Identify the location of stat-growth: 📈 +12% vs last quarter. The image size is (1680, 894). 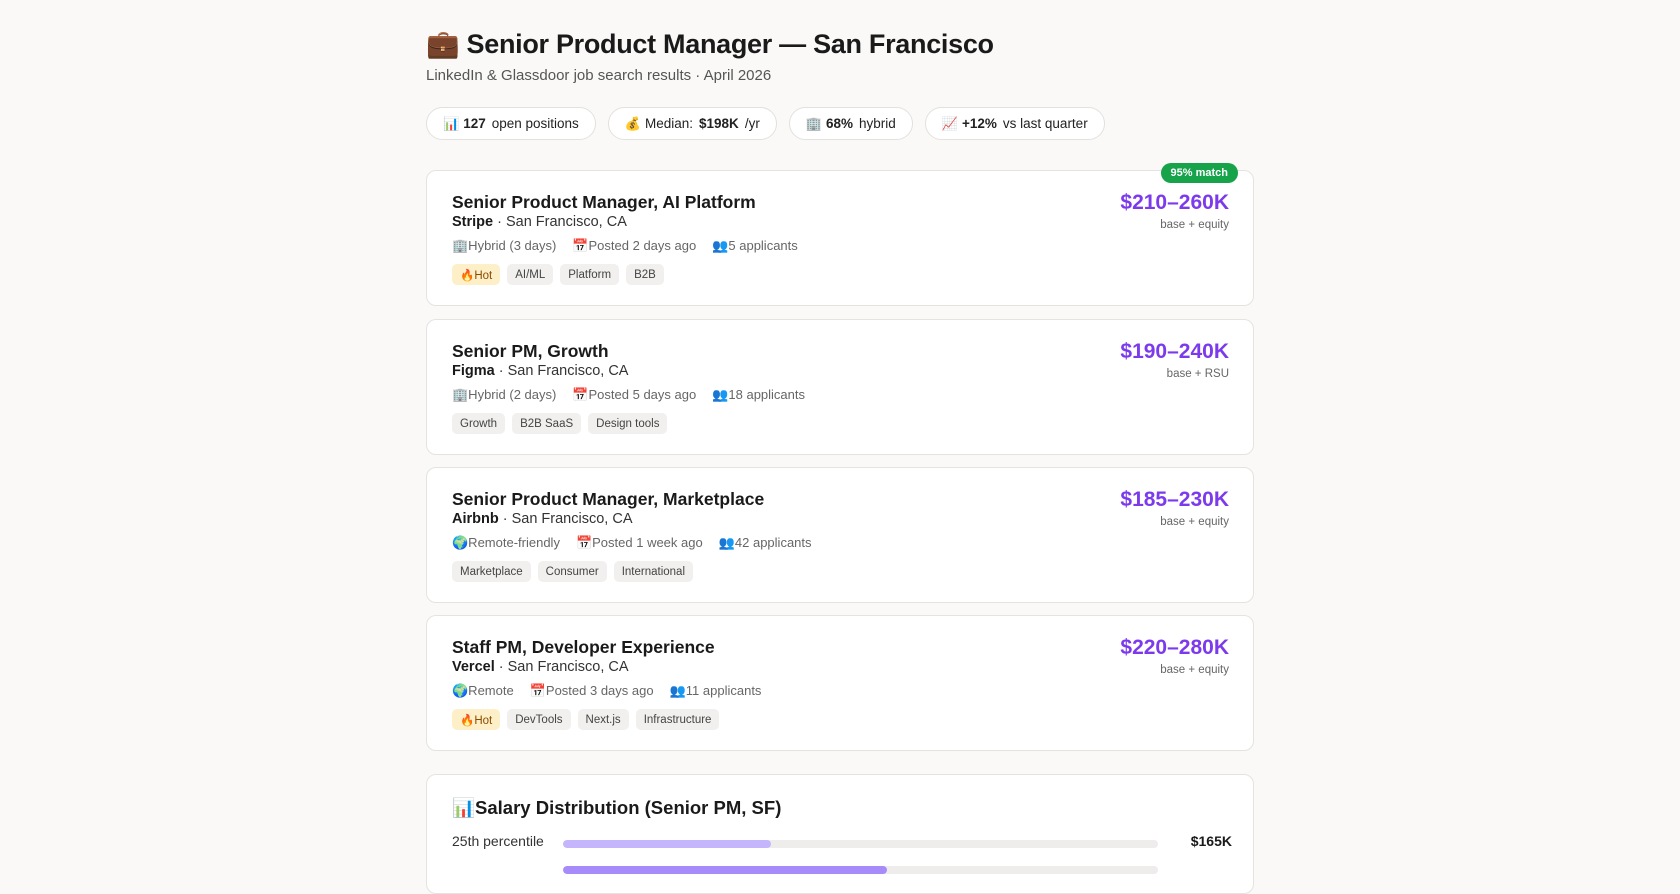
(1014, 123).